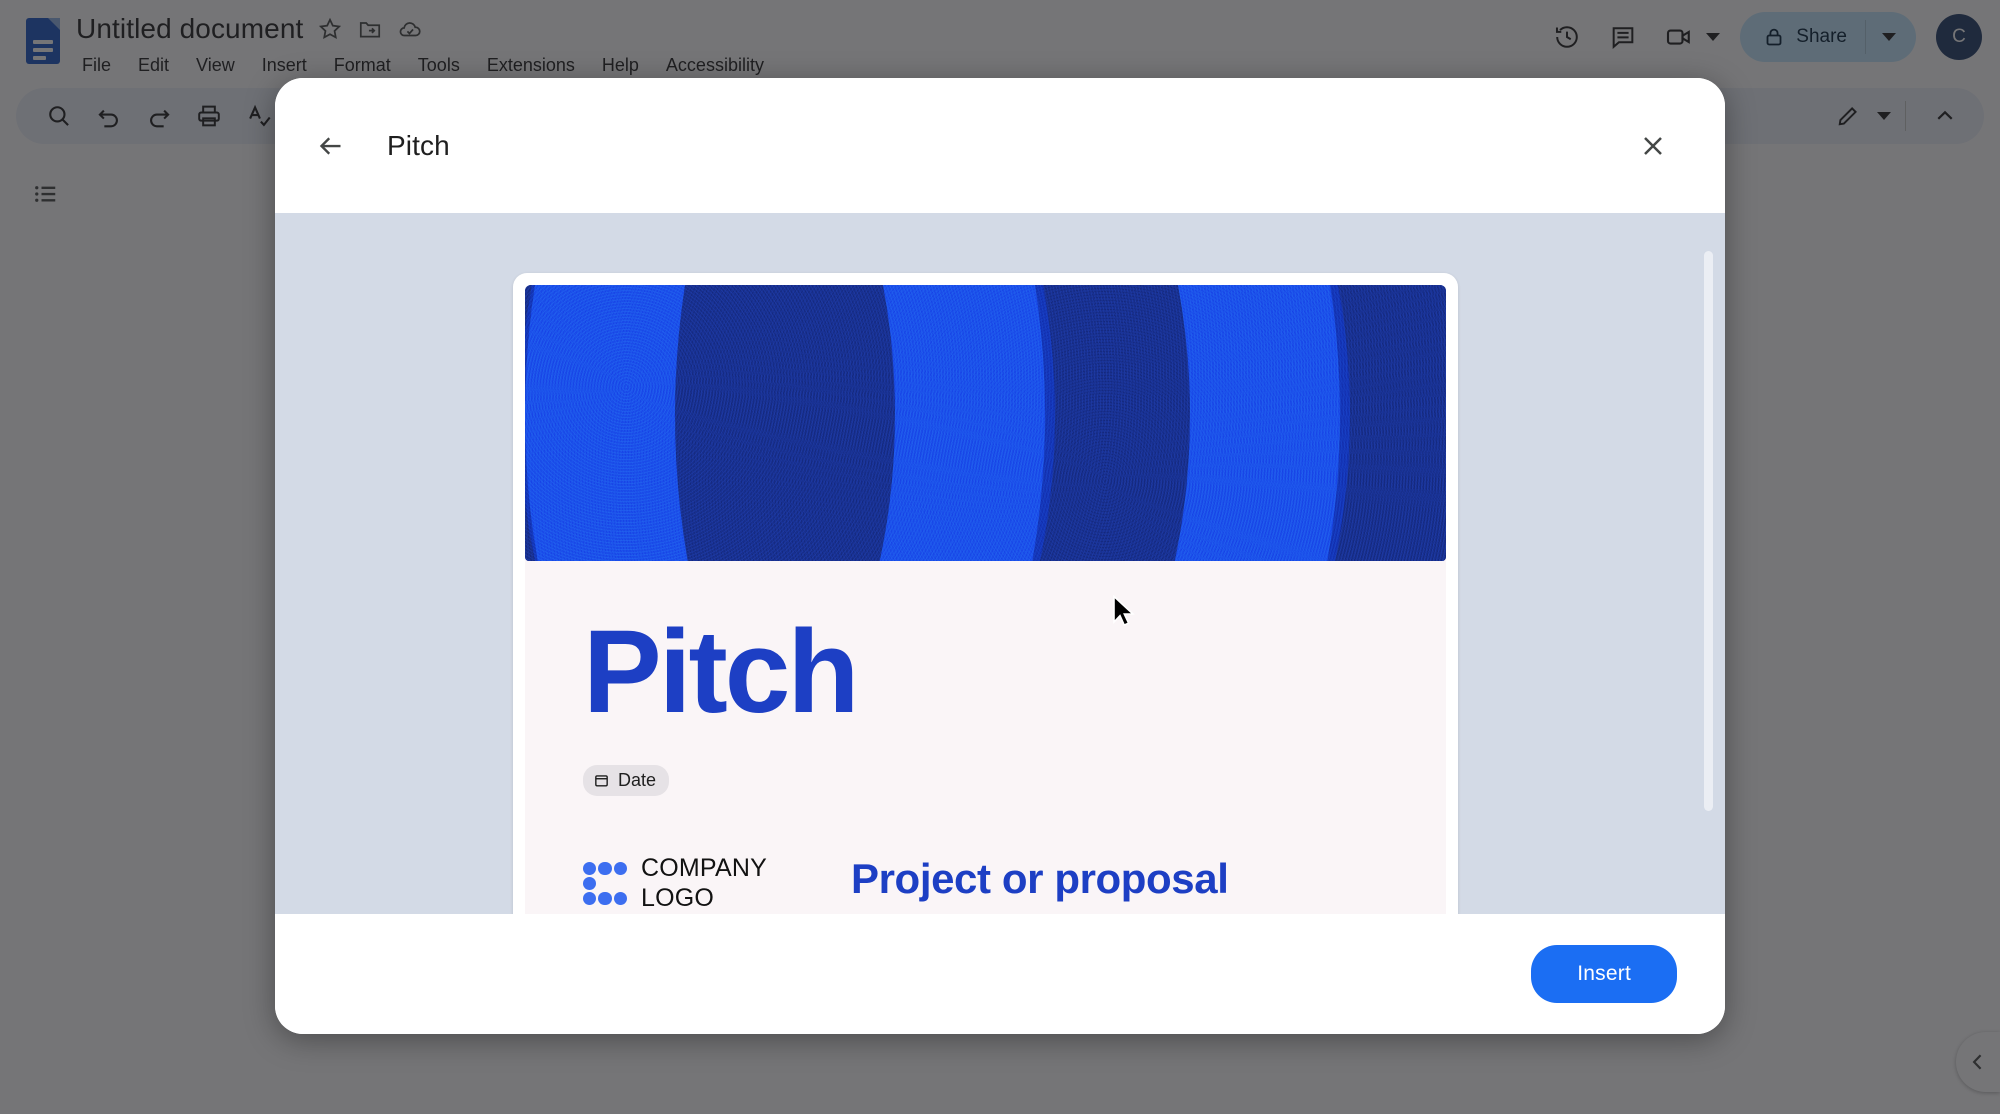 Image resolution: width=2000 pixels, height=1114 pixels. I want to click on company-logo-line1: COMPANY, so click(704, 868).